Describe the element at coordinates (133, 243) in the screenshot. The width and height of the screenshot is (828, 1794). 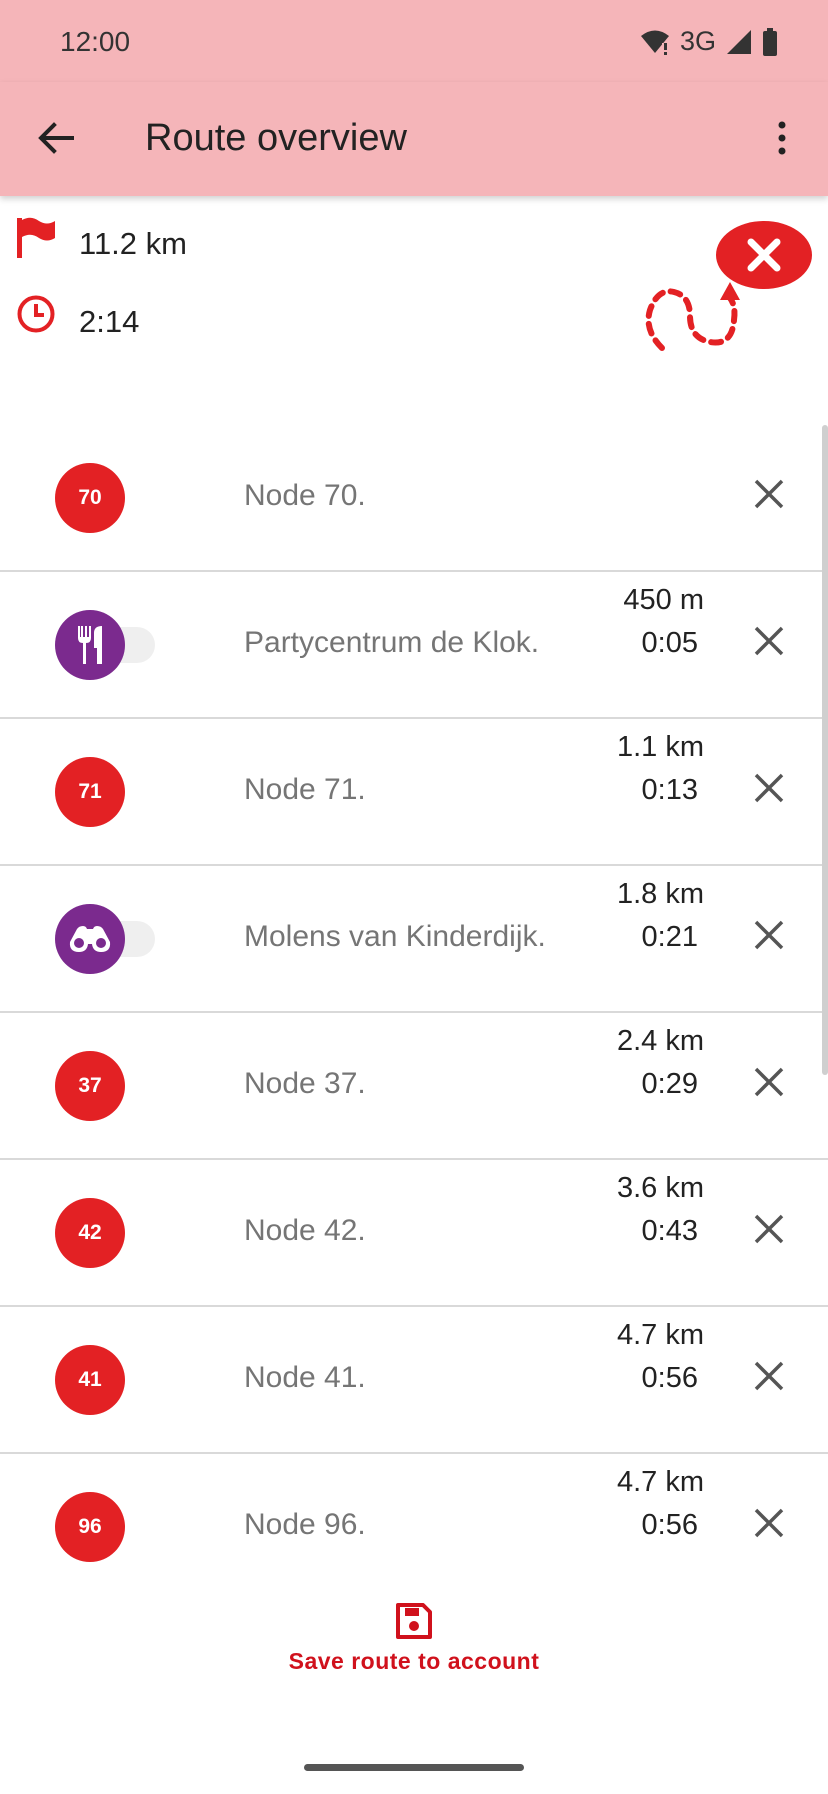
I see `total-distance: 11.2 km` at that location.